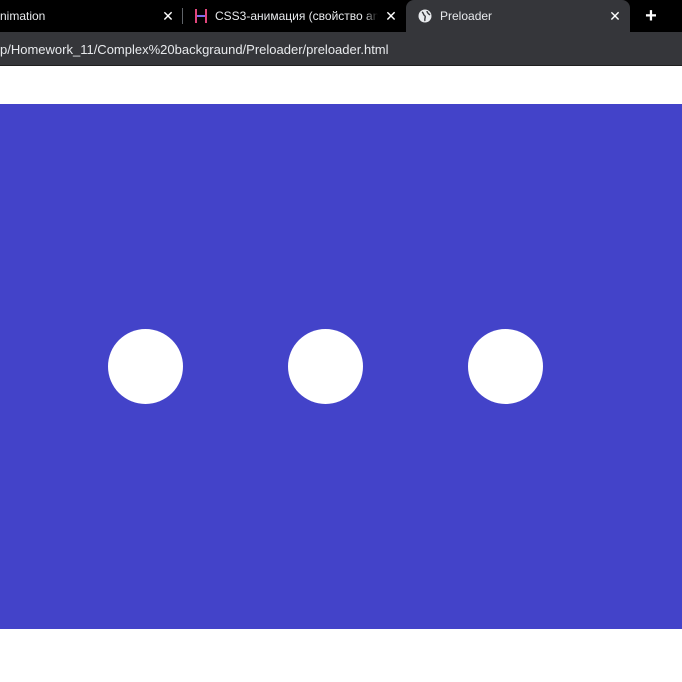 The height and width of the screenshot is (682, 682). What do you see at coordinates (201, 16) in the screenshot?
I see `htmlacademy-favicon-icon` at bounding box center [201, 16].